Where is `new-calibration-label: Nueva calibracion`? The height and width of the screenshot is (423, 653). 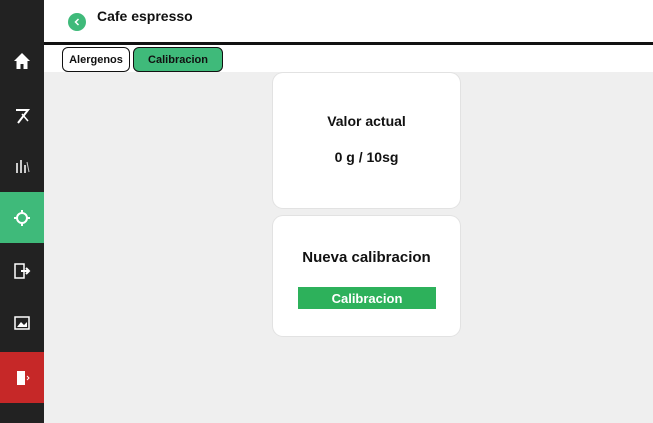
new-calibration-label: Nueva calibracion is located at coordinates (366, 257).